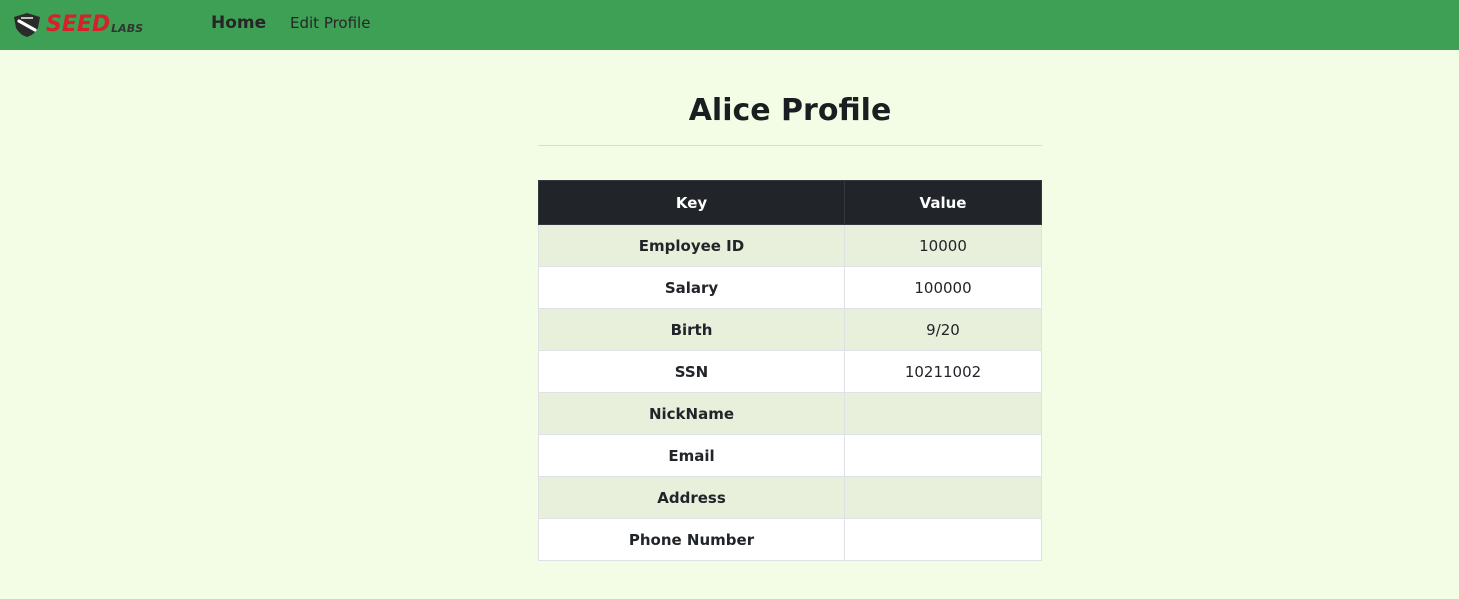 This screenshot has width=1459, height=599. What do you see at coordinates (943, 245) in the screenshot?
I see `row-value: 10000` at bounding box center [943, 245].